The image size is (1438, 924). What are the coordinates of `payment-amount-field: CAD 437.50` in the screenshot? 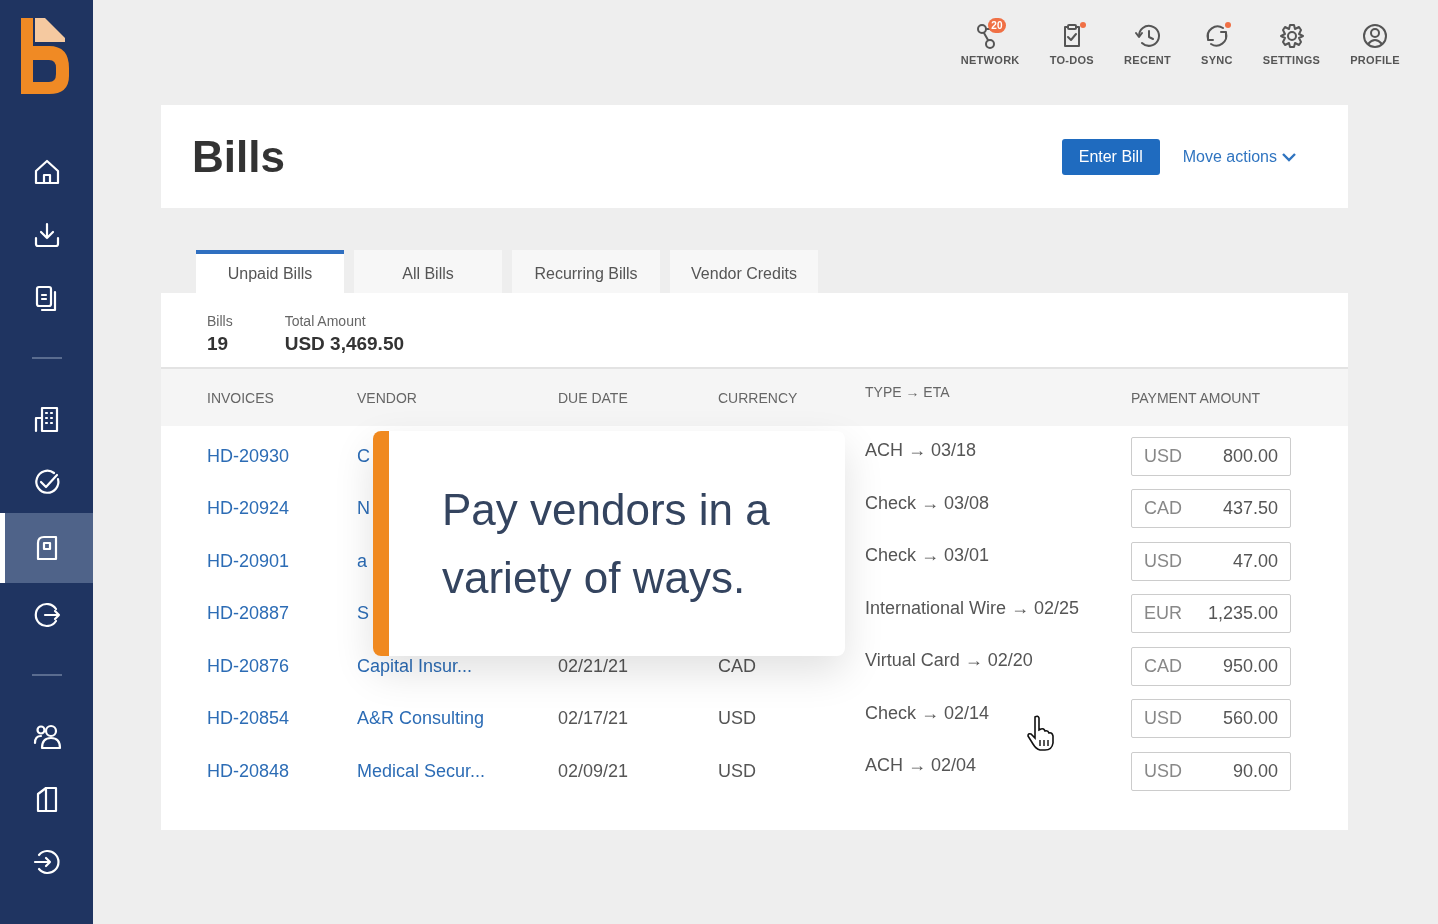 It's located at (1211, 509).